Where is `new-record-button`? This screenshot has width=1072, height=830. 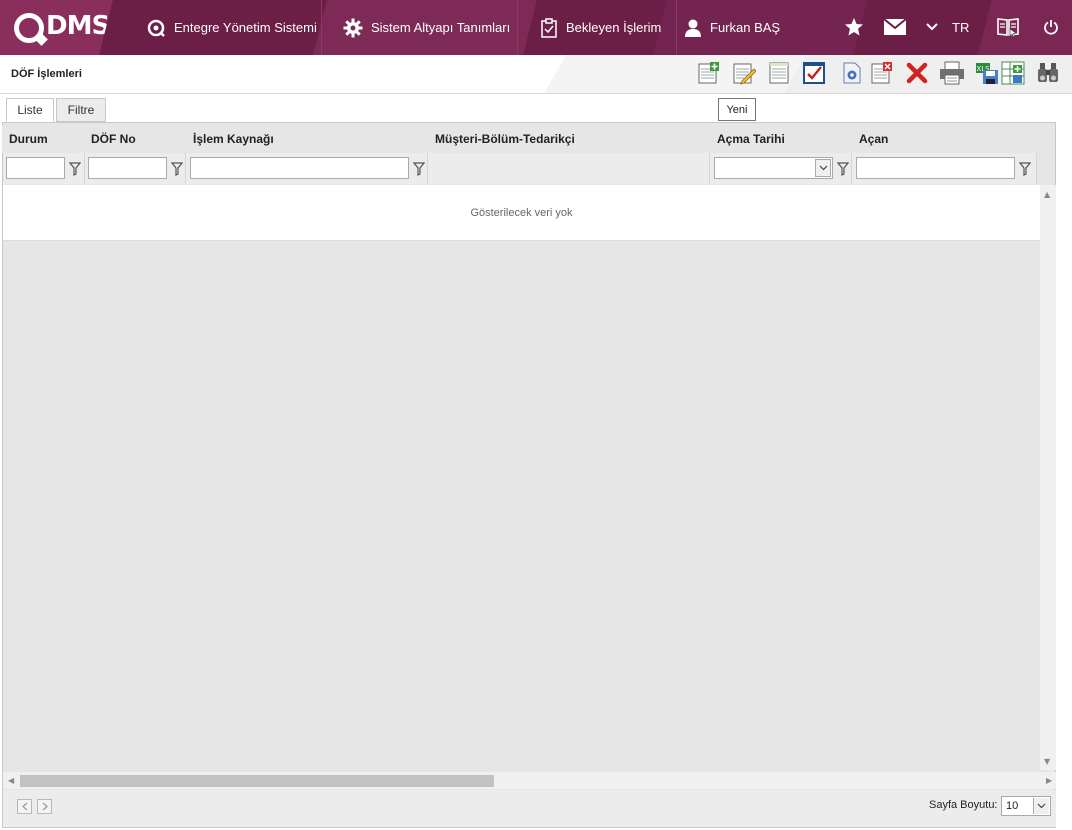 new-record-button is located at coordinates (709, 73).